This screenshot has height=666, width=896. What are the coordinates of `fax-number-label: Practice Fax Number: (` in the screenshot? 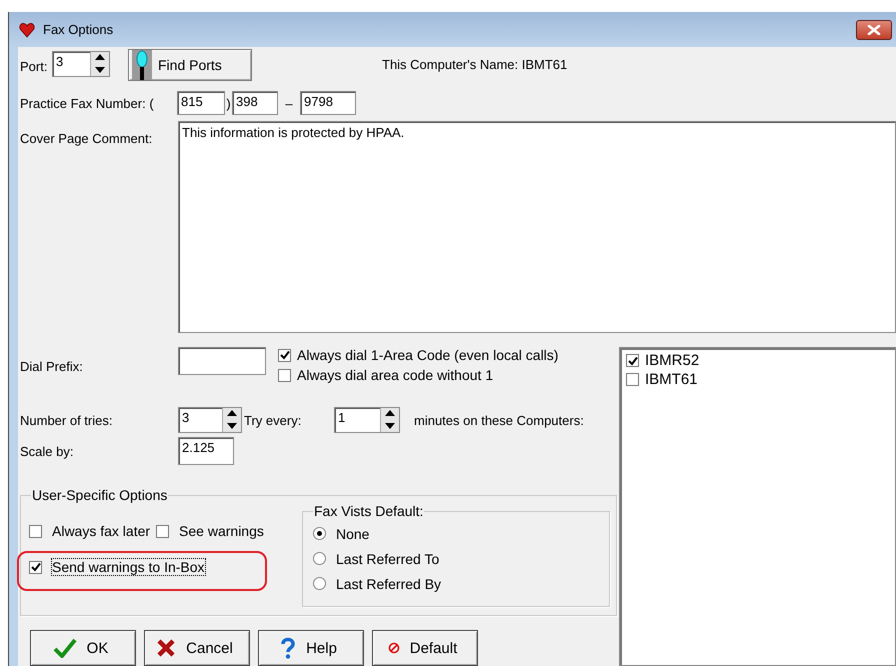 It's located at (87, 103).